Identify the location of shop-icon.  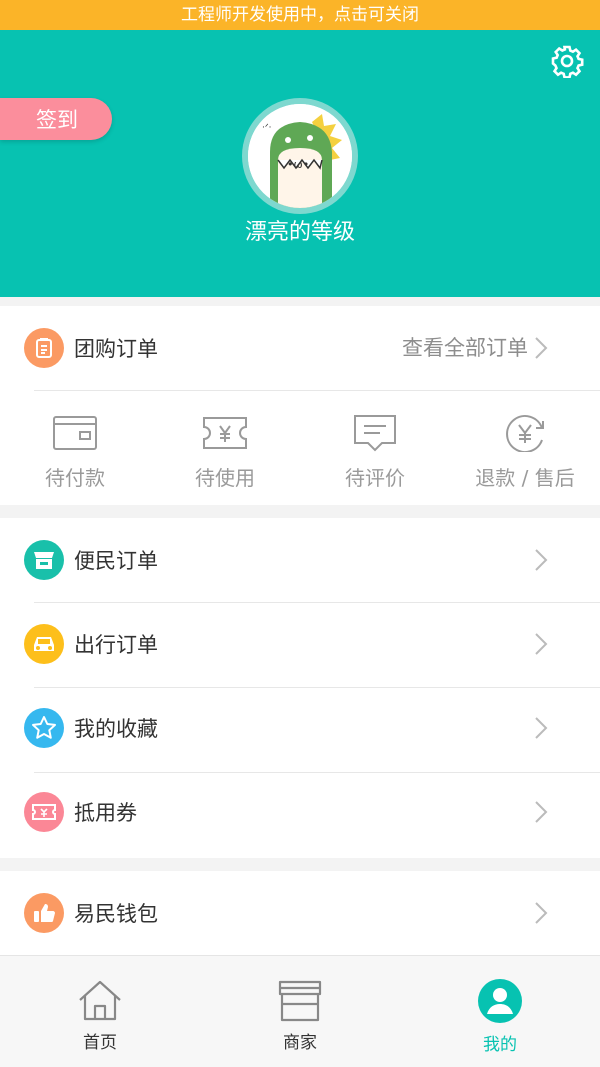
(44, 560).